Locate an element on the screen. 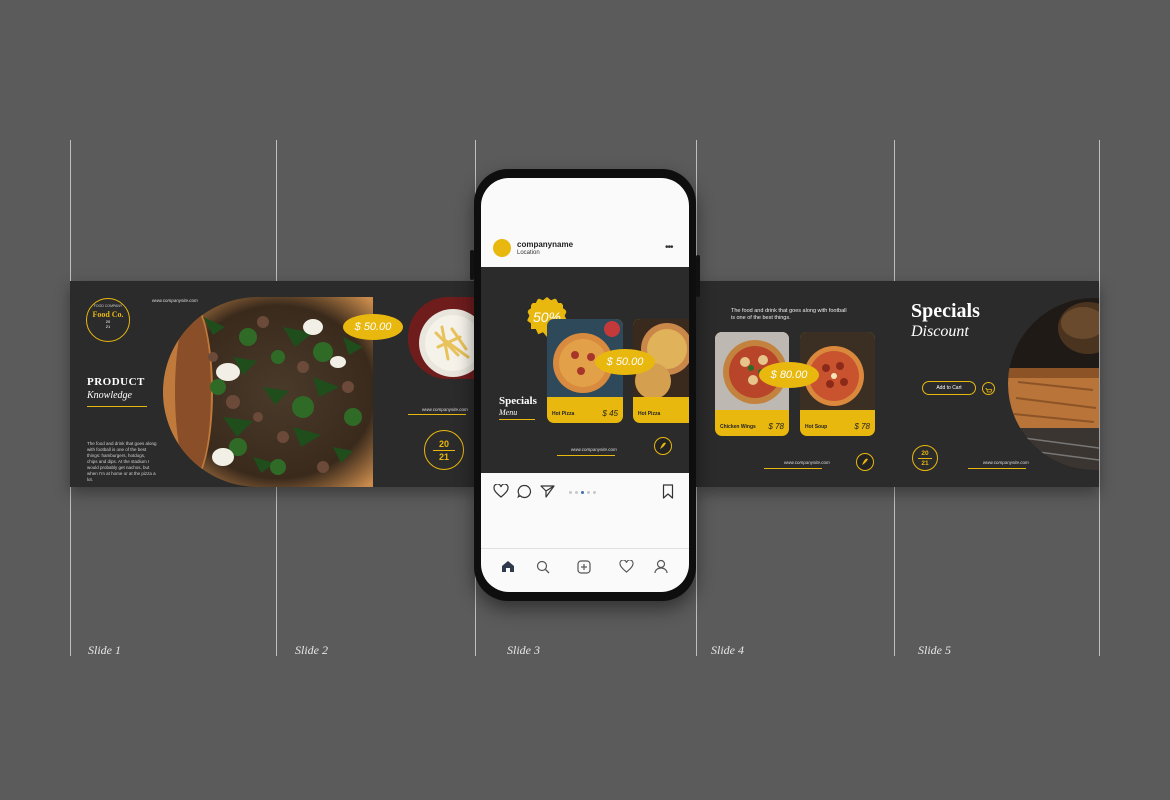  logo-top-text: FOOD COMPANY is located at coordinates (108, 306).